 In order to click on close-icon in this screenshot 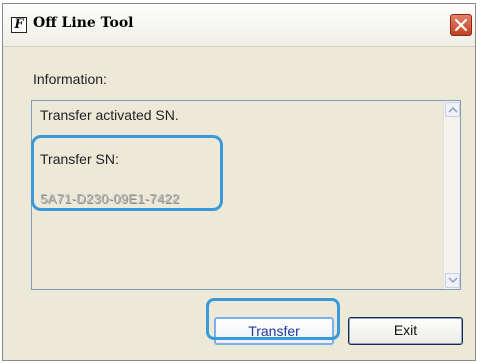, I will do `click(461, 25)`.